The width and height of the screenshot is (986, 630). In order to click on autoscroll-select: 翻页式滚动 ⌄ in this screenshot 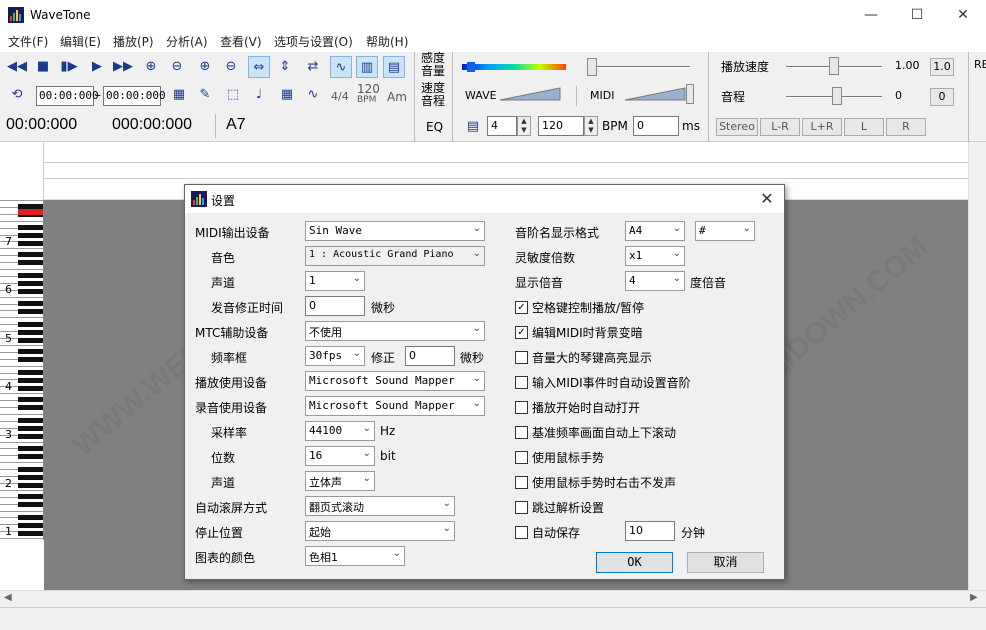, I will do `click(380, 506)`.